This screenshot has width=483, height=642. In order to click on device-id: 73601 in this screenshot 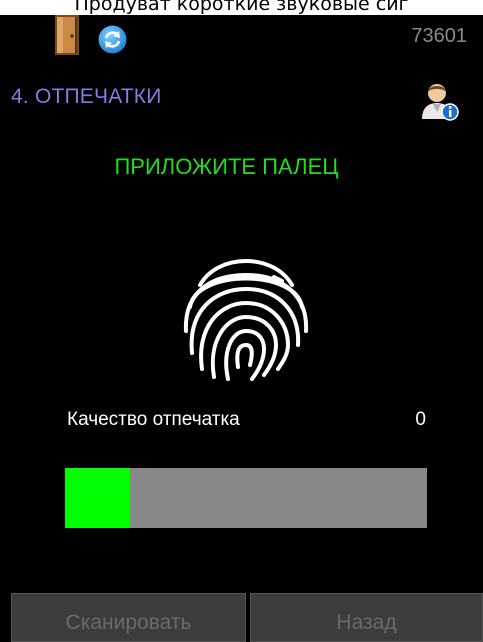, I will do `click(439, 36)`.